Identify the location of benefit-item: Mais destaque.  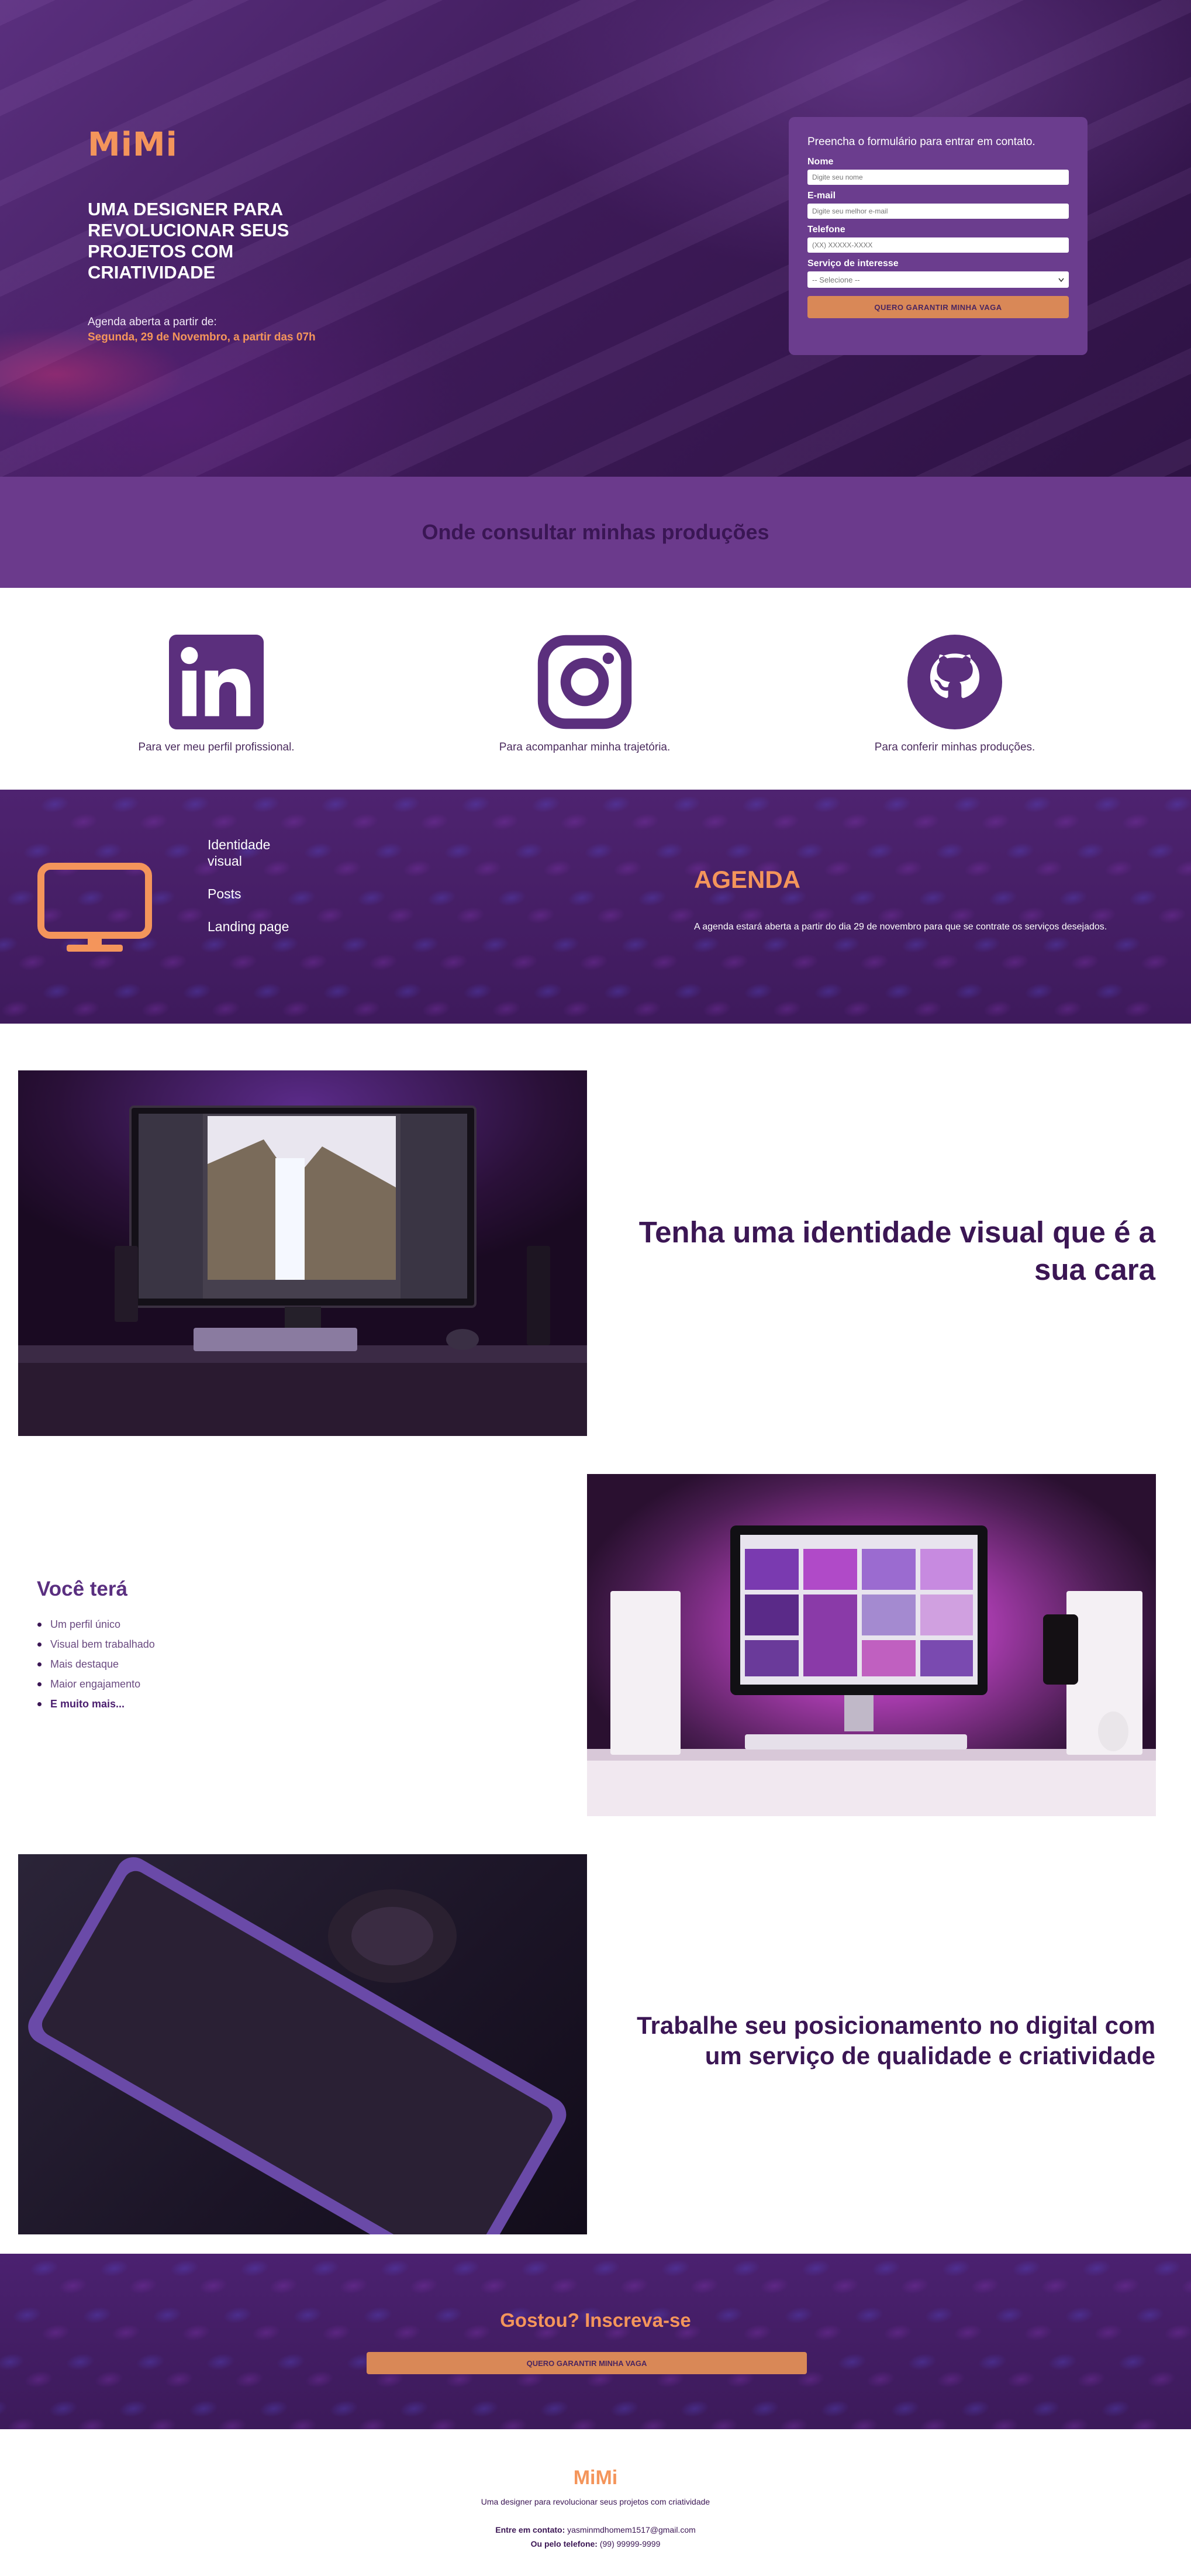
(96, 1664).